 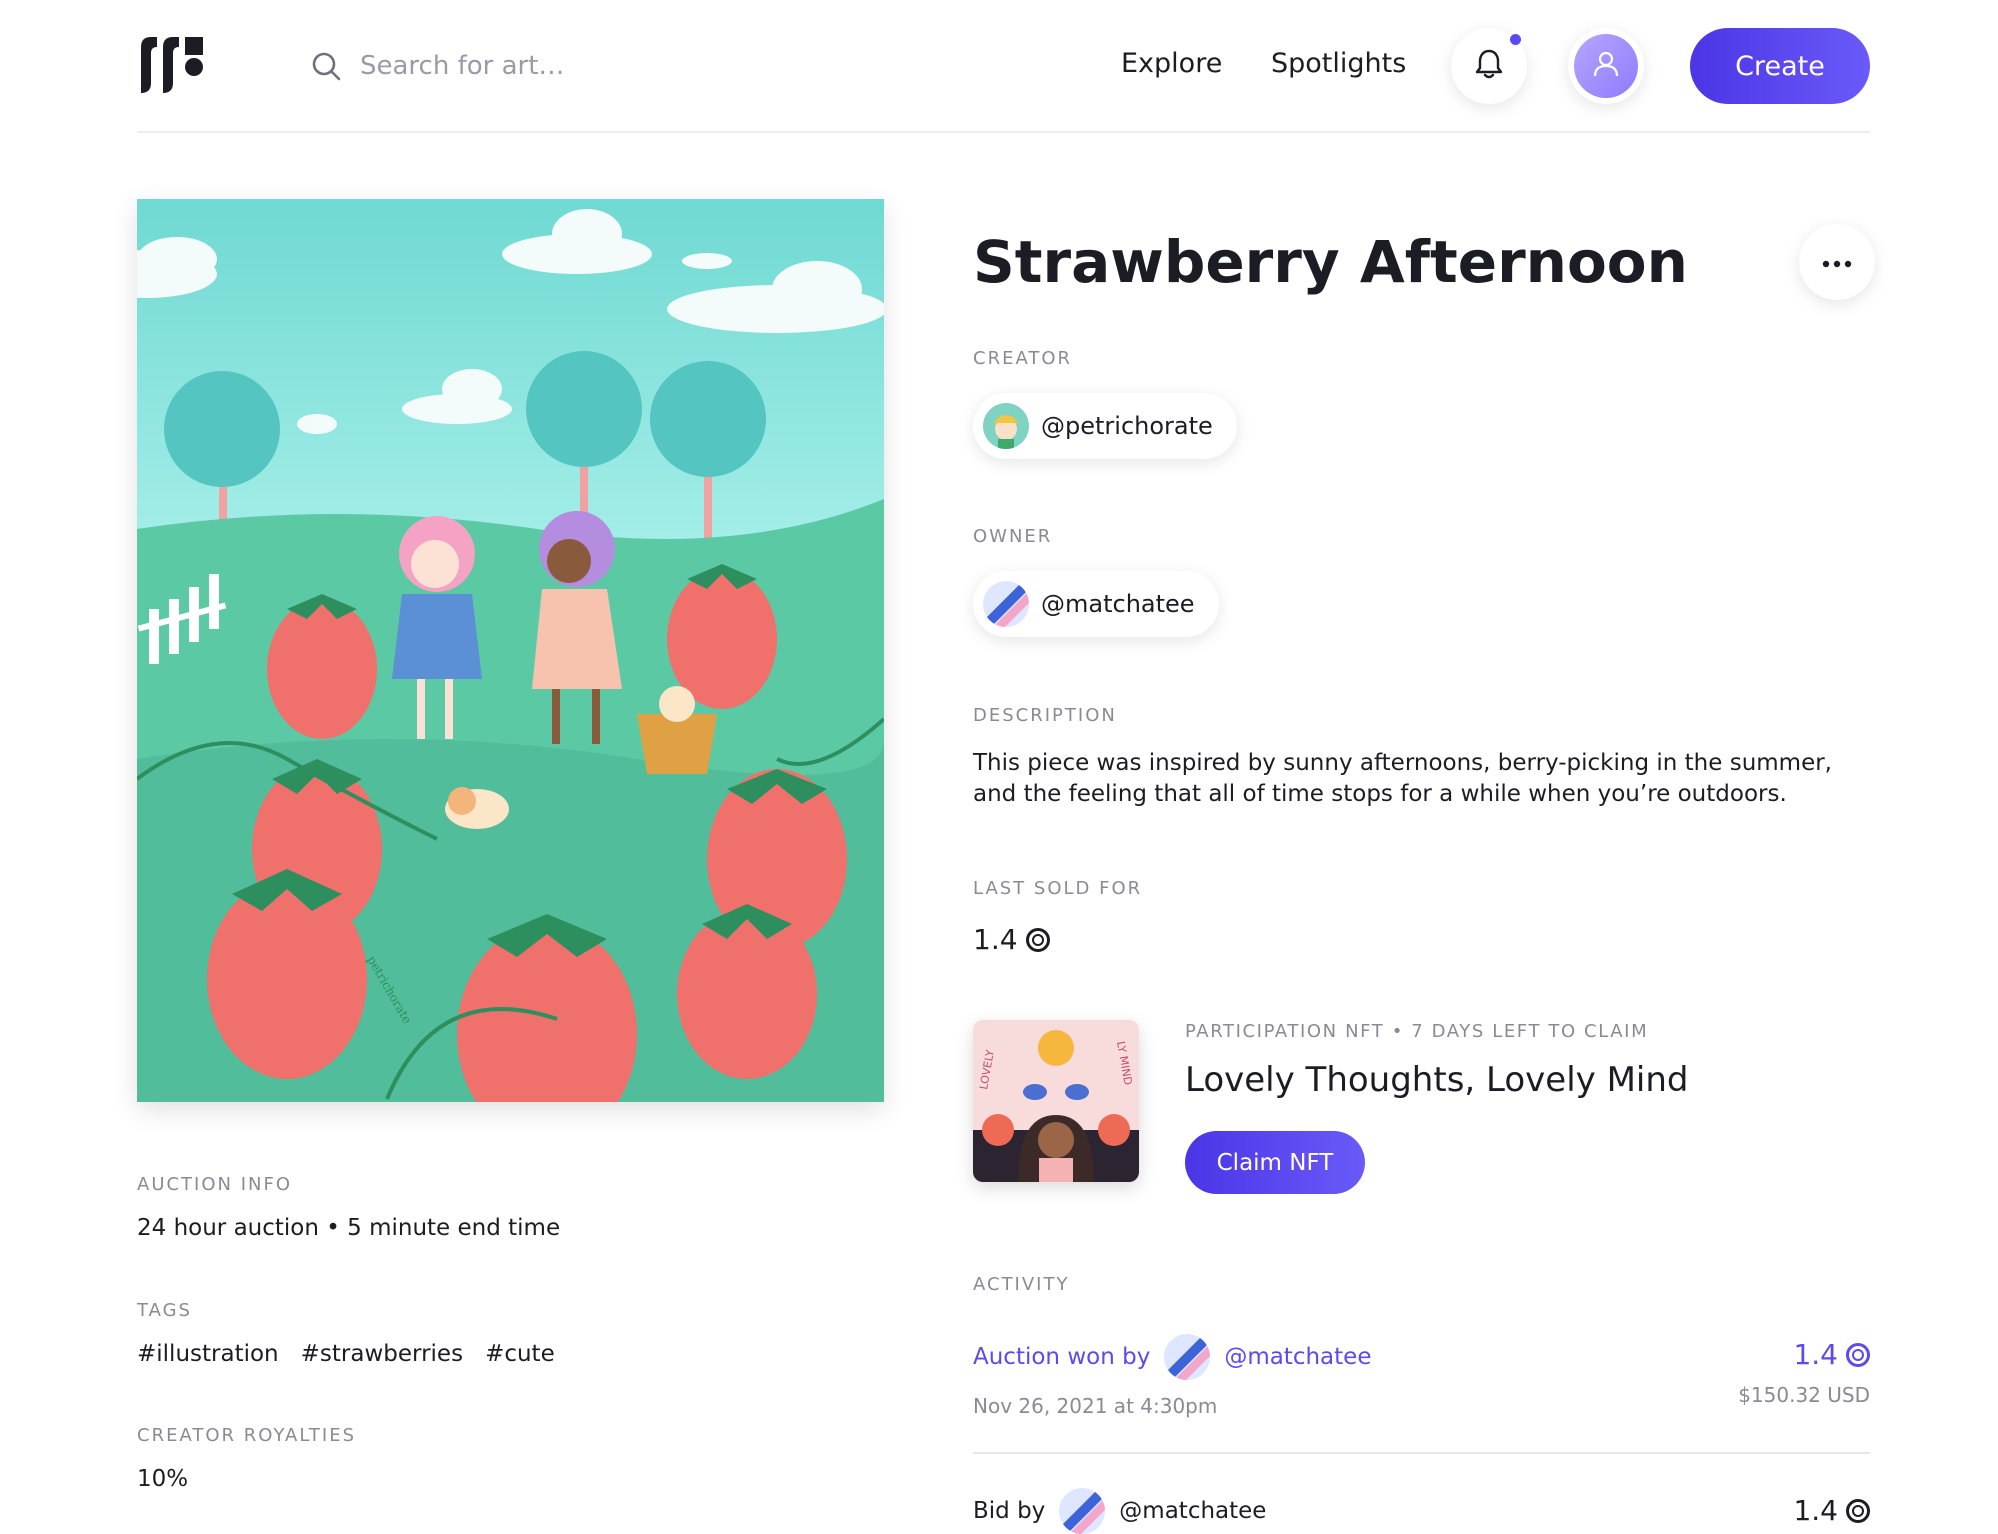 I want to click on creator-handle: @petrichorate, so click(x=1127, y=426).